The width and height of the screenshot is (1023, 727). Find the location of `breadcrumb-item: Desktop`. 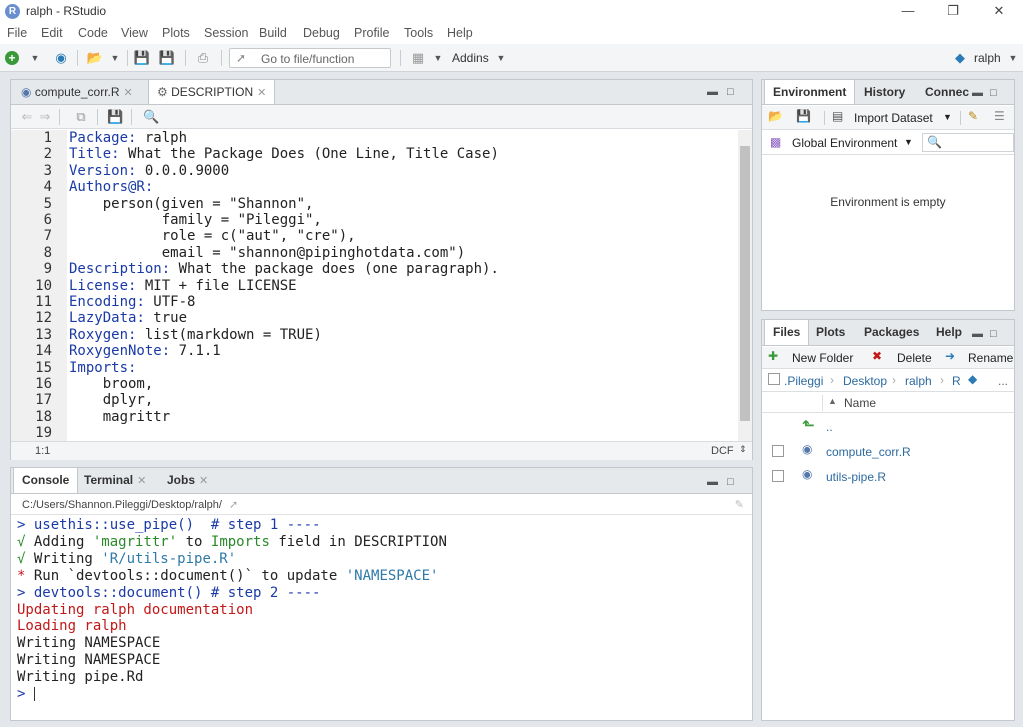

breadcrumb-item: Desktop is located at coordinates (865, 381).